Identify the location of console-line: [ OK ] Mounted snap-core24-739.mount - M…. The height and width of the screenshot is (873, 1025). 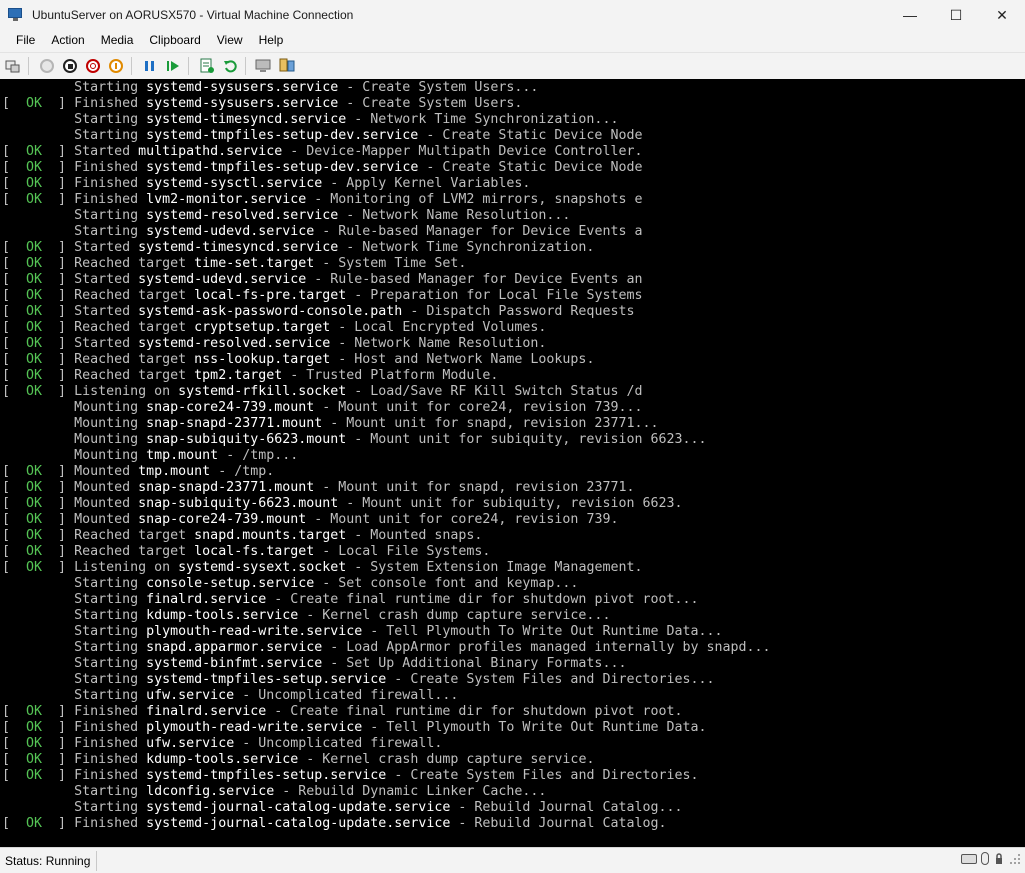
(386, 520).